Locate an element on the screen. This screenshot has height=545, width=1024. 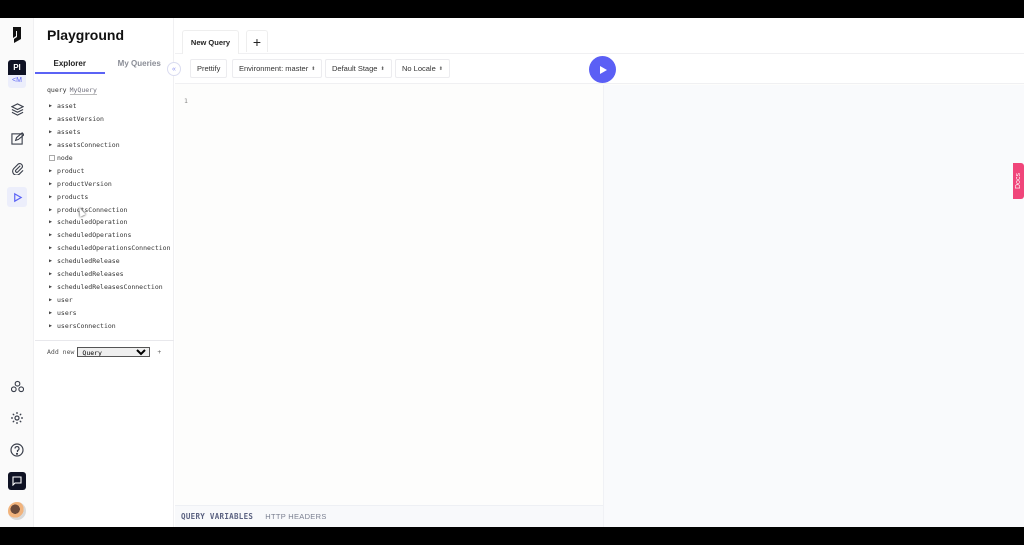
field-item: ▶ assetsConnection is located at coordinates (110, 145).